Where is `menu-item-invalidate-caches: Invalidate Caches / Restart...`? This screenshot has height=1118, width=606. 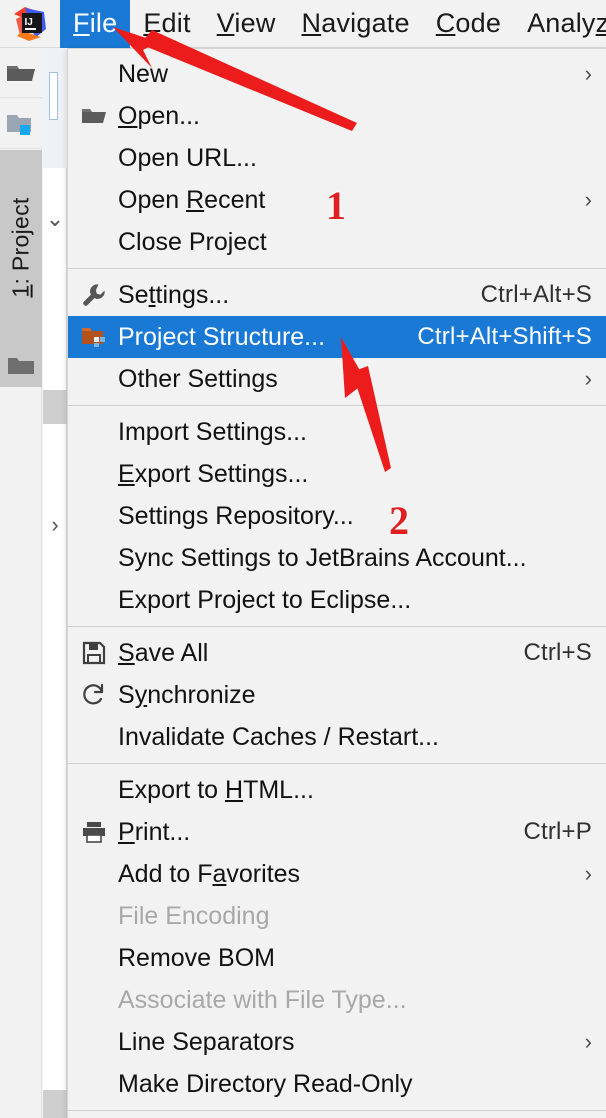 menu-item-invalidate-caches: Invalidate Caches / Restart... is located at coordinates (337, 737).